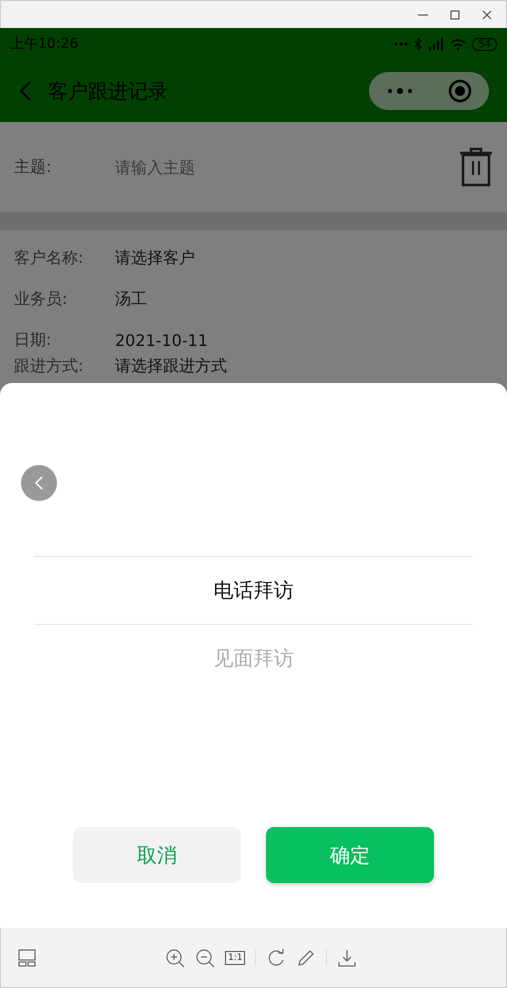 The image size is (507, 988). What do you see at coordinates (44, 44) in the screenshot?
I see `status-time: 上午10:26` at bounding box center [44, 44].